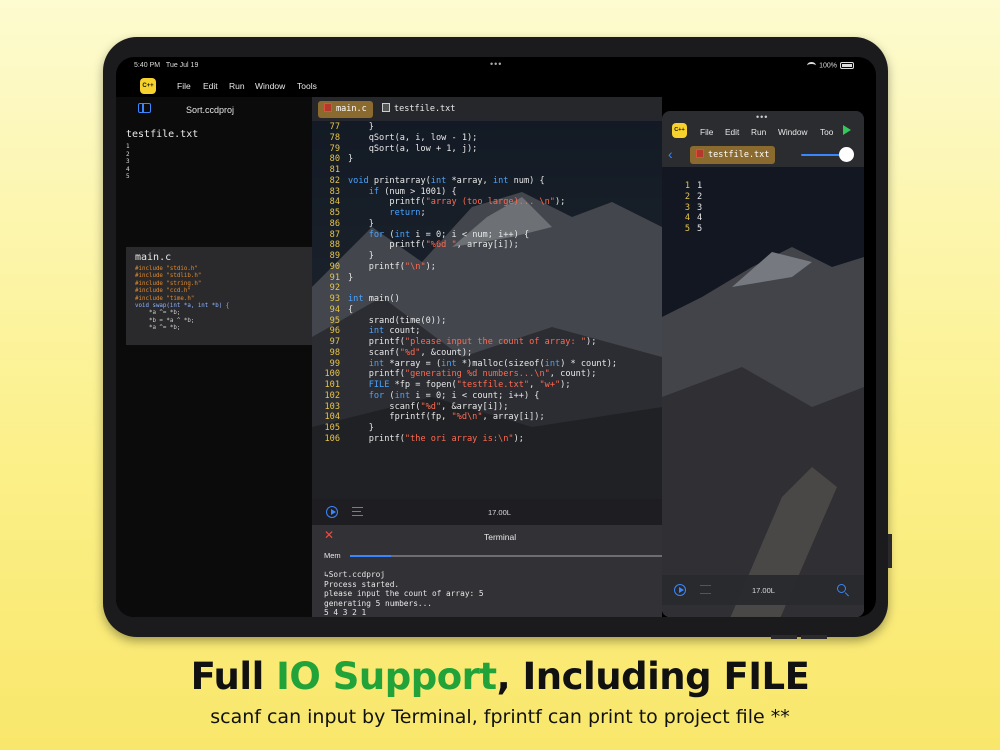 Image resolution: width=1000 pixels, height=750 pixels. What do you see at coordinates (374, 267) in the screenshot?
I see `code-line: 90 printf("\n");` at bounding box center [374, 267].